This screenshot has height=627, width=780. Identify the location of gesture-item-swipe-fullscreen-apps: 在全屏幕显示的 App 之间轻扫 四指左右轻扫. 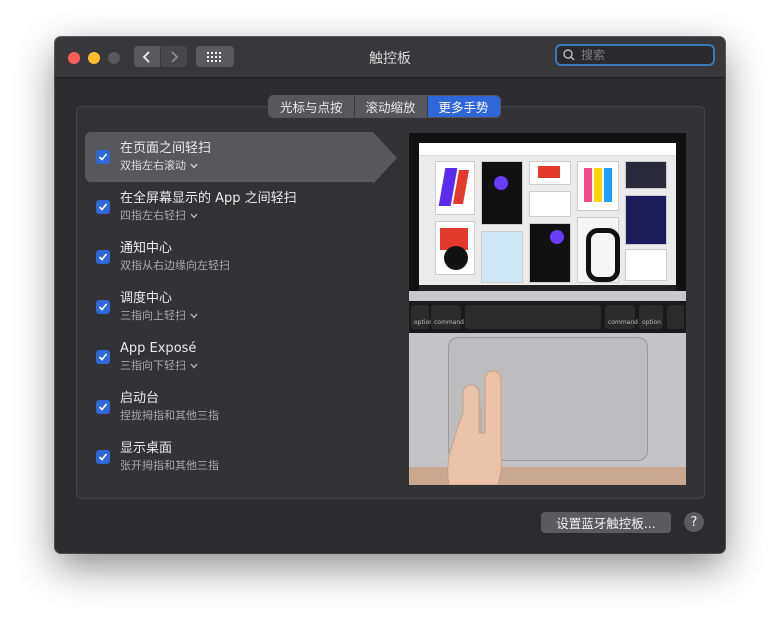
(255, 207).